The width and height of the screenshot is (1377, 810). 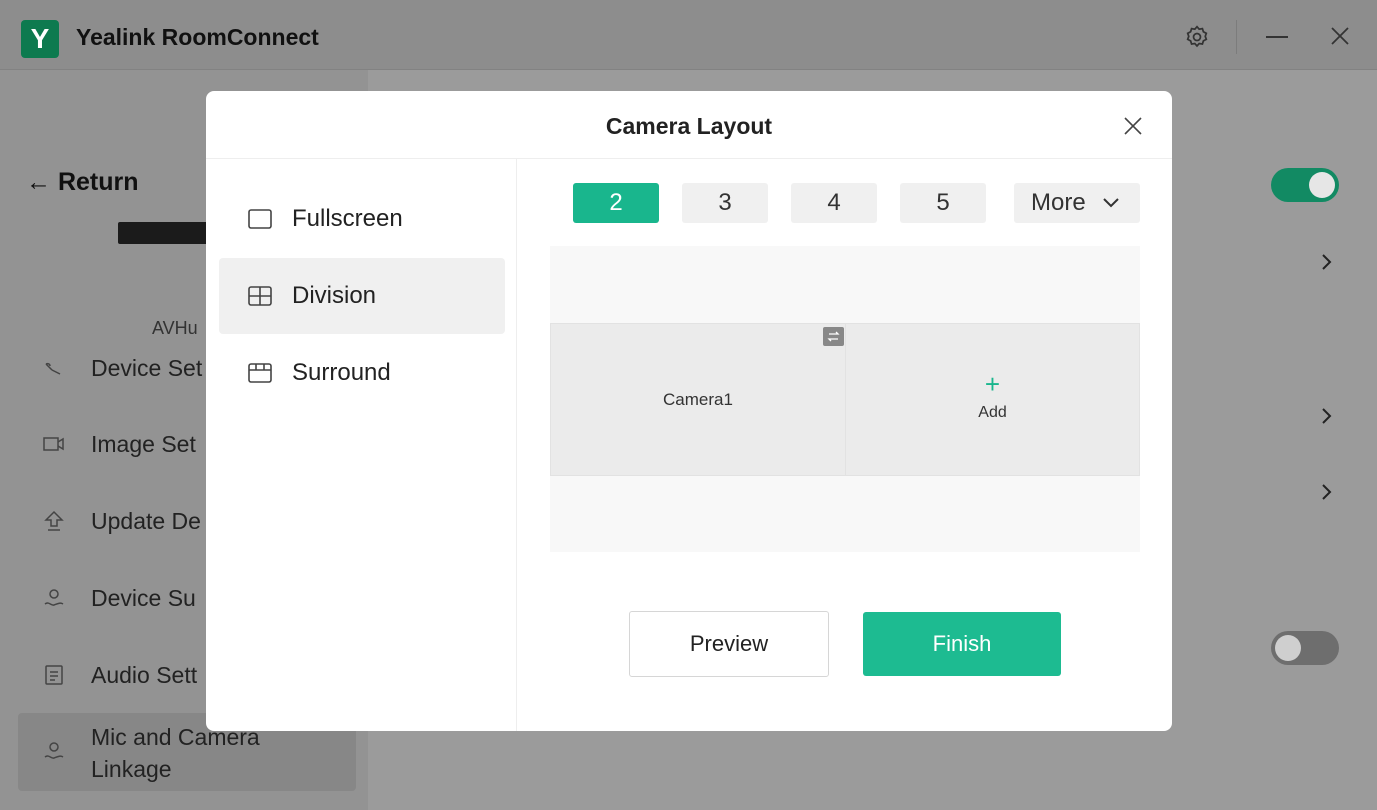 What do you see at coordinates (143, 598) in the screenshot?
I see `sidebar-item-label: Device Su` at bounding box center [143, 598].